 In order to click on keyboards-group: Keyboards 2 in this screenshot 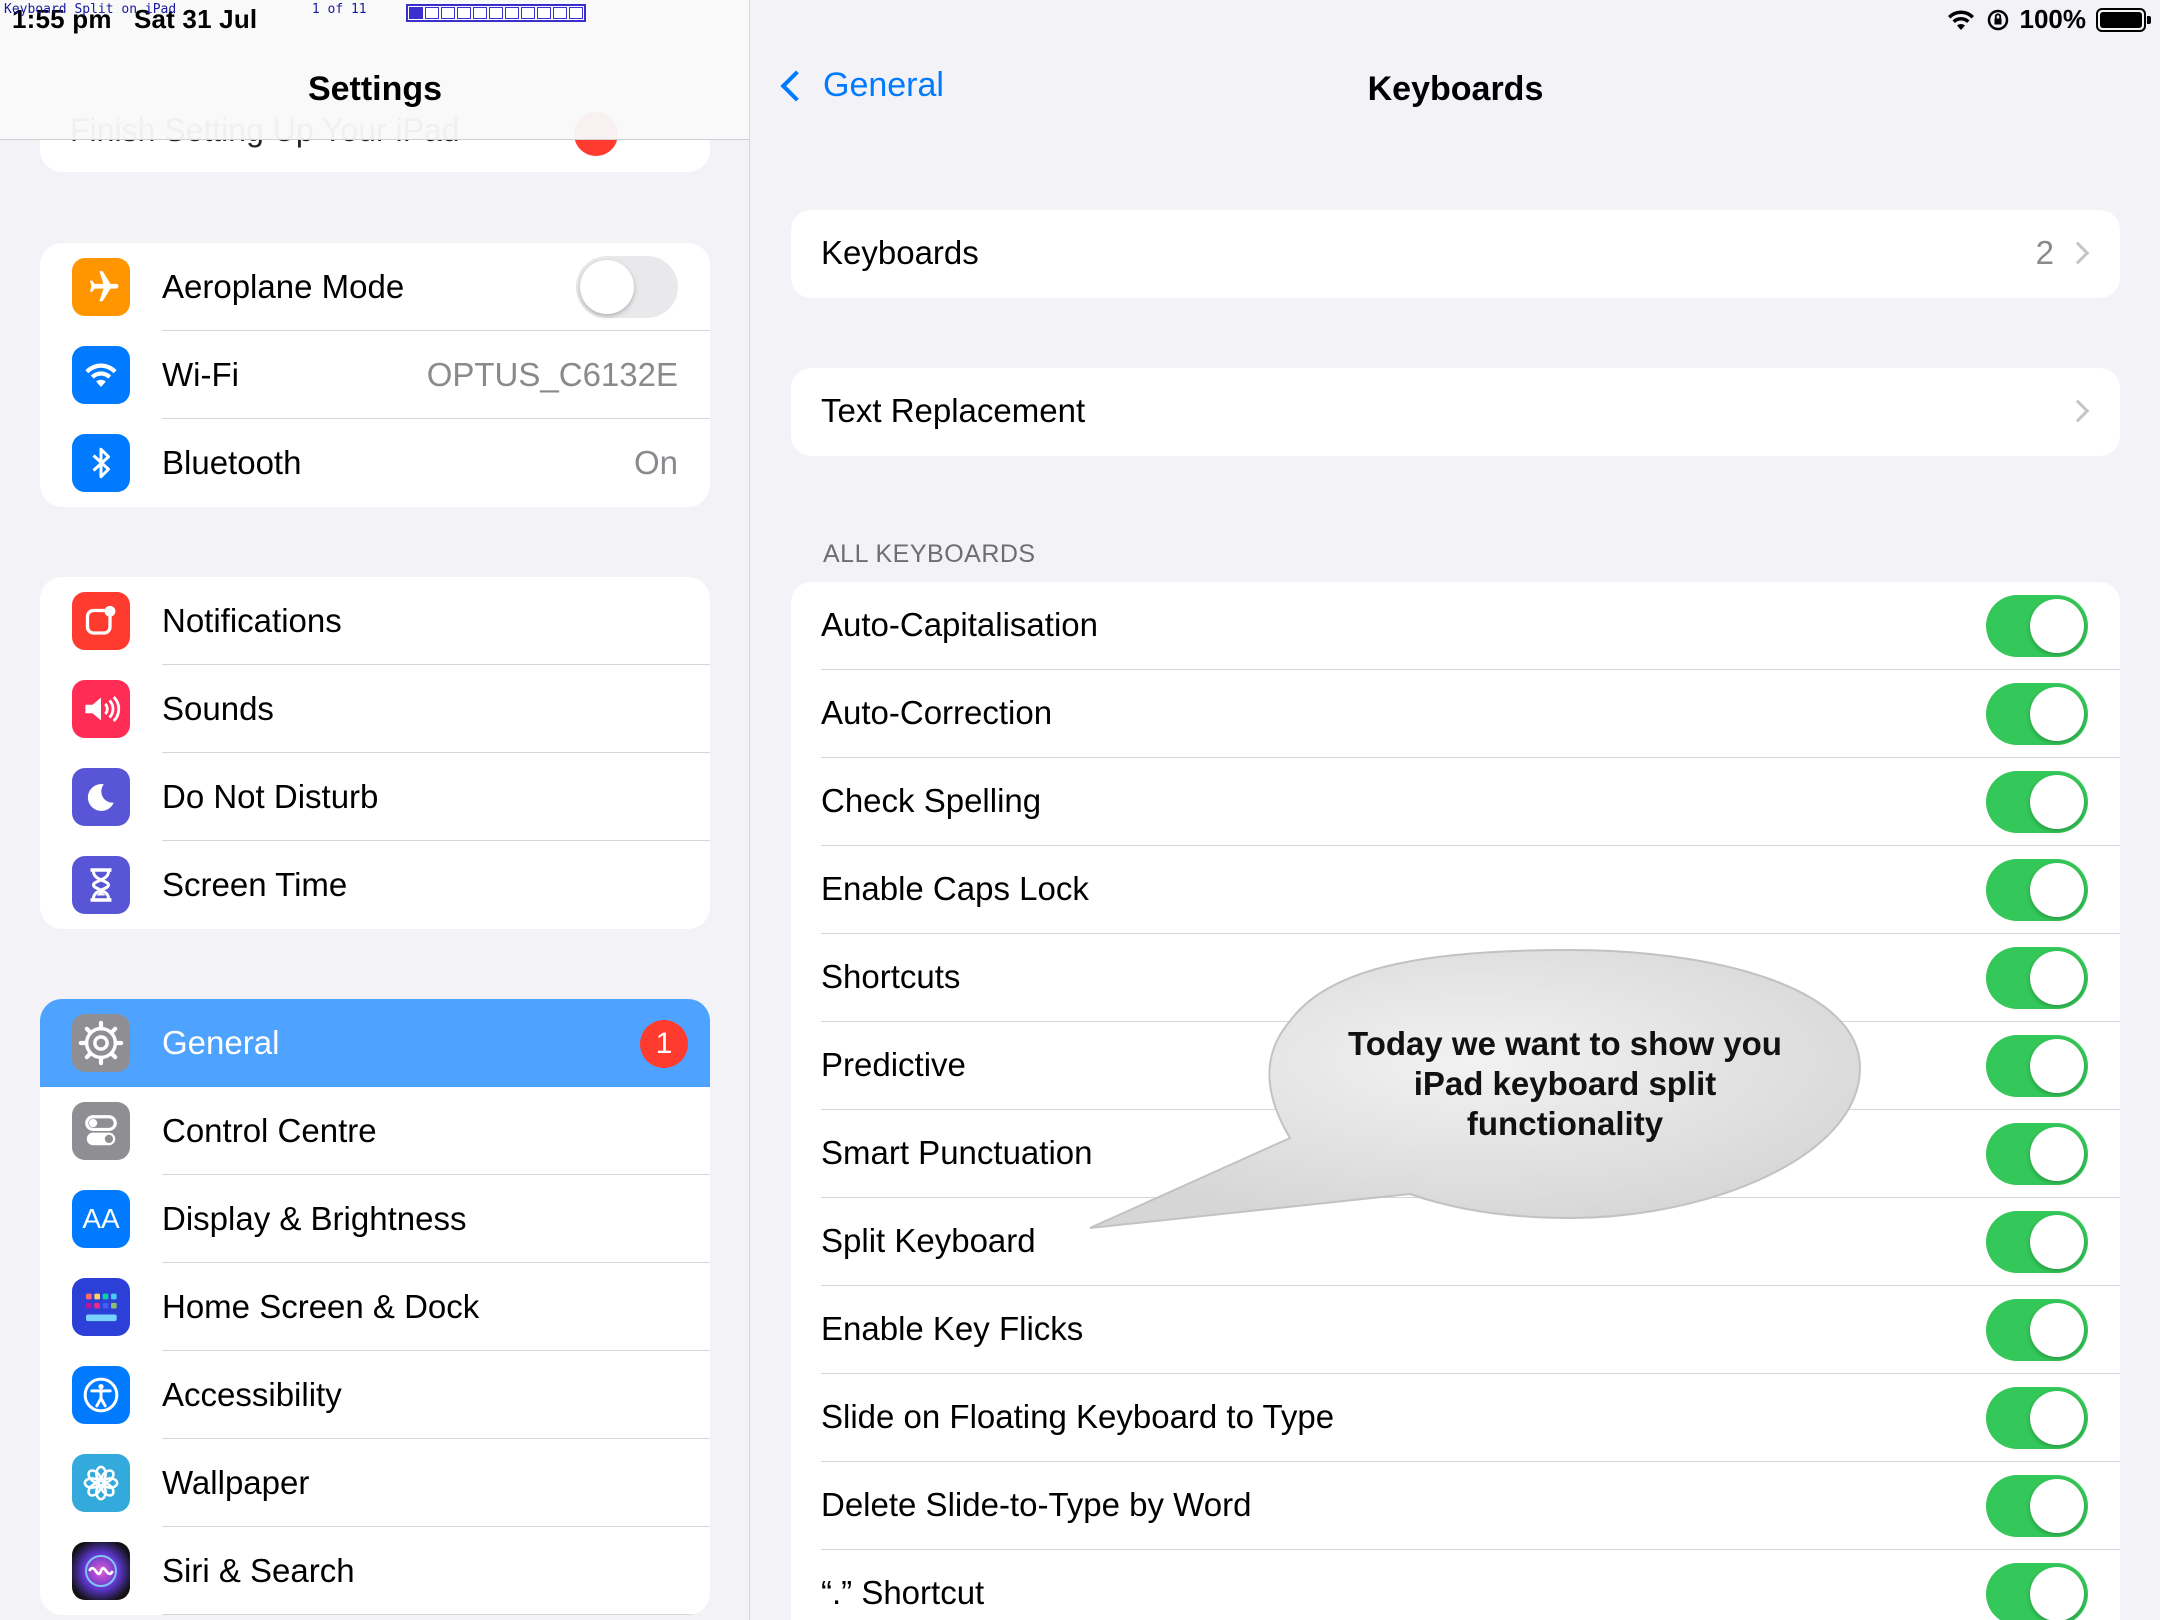, I will do `click(1455, 254)`.